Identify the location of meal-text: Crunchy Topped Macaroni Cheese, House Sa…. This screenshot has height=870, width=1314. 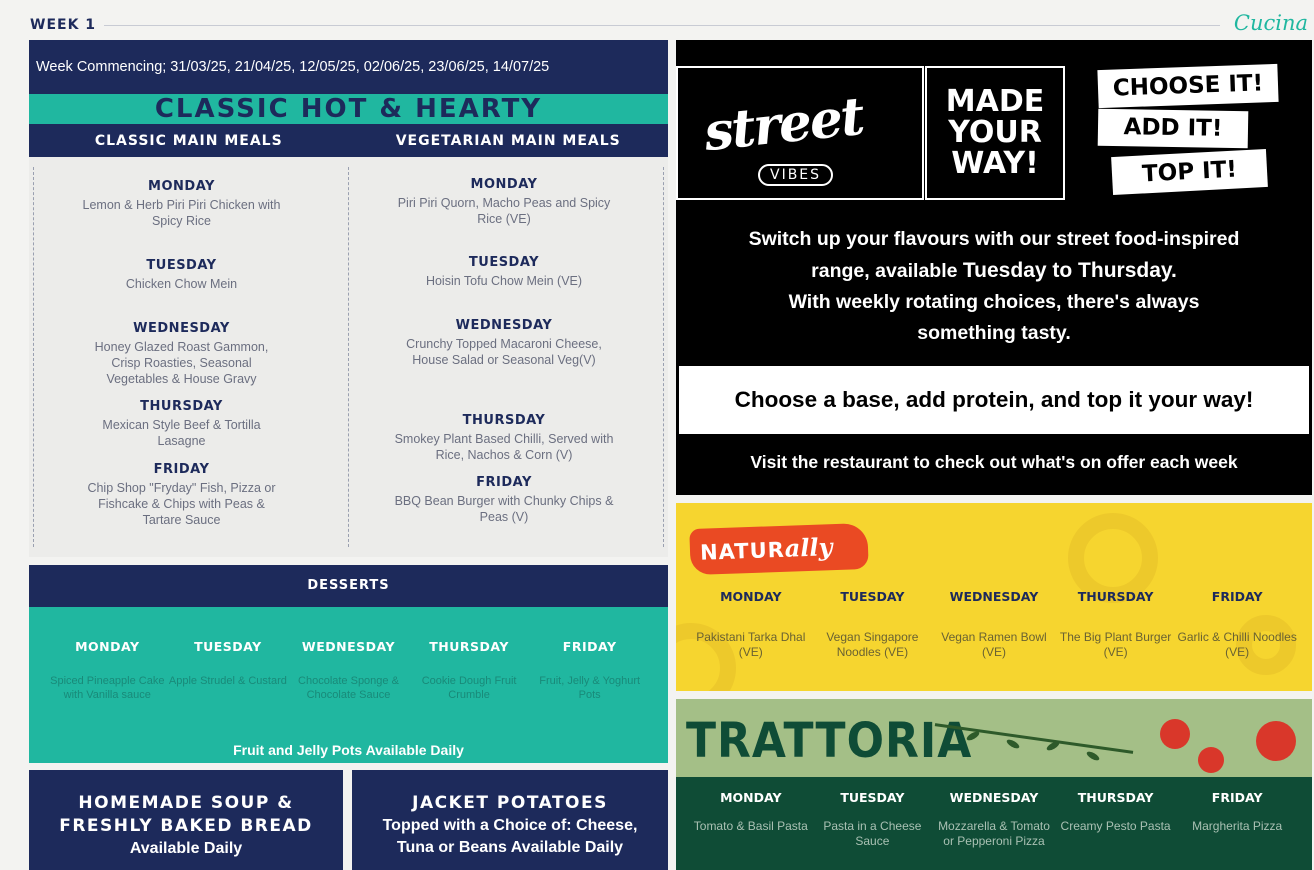
(504, 352).